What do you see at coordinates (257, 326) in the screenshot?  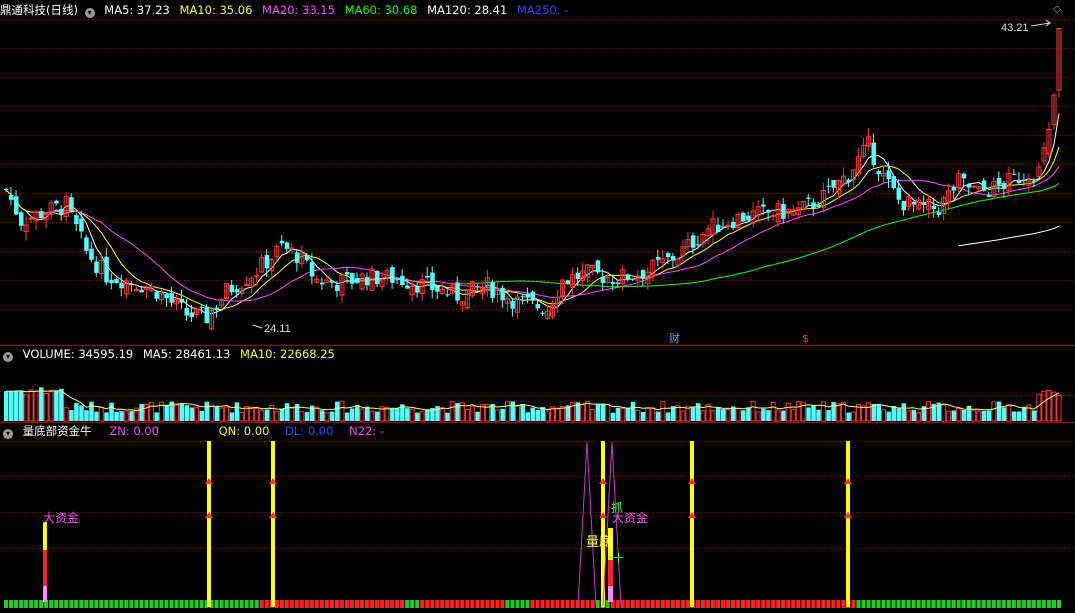 I see `low-arrow-icon` at bounding box center [257, 326].